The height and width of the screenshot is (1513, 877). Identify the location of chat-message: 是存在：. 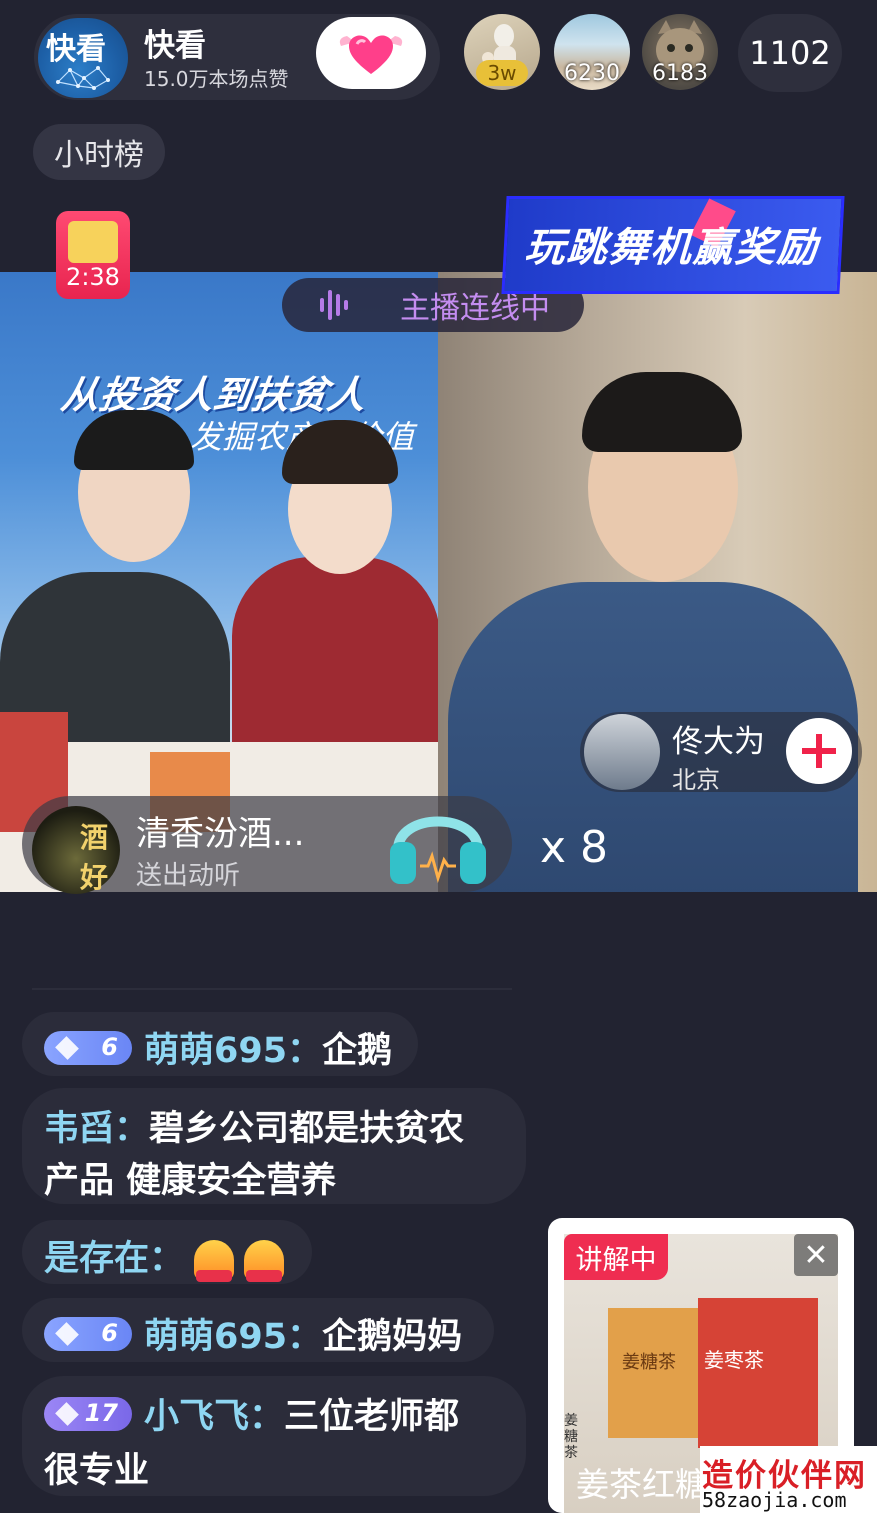
(167, 1252).